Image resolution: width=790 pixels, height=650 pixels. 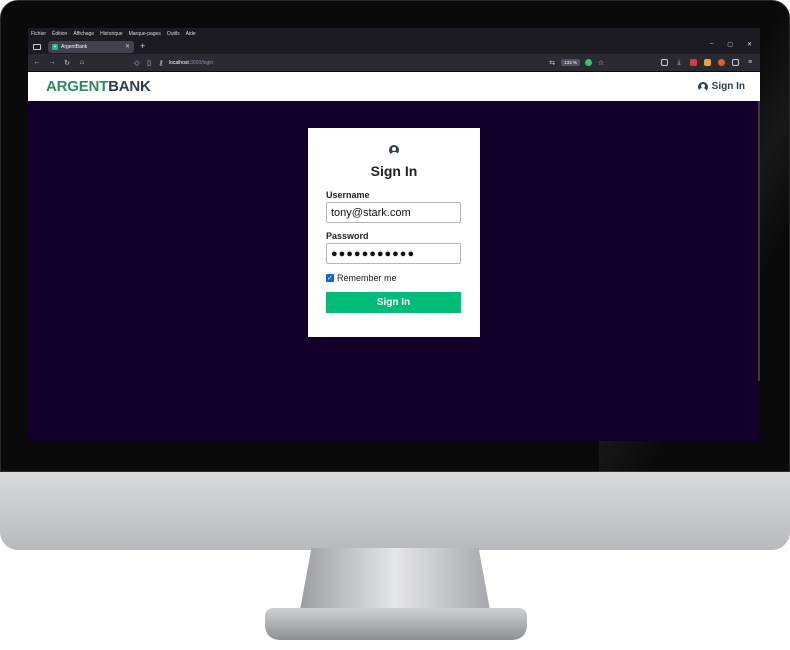 I want to click on extensions-icon, so click(x=735, y=62).